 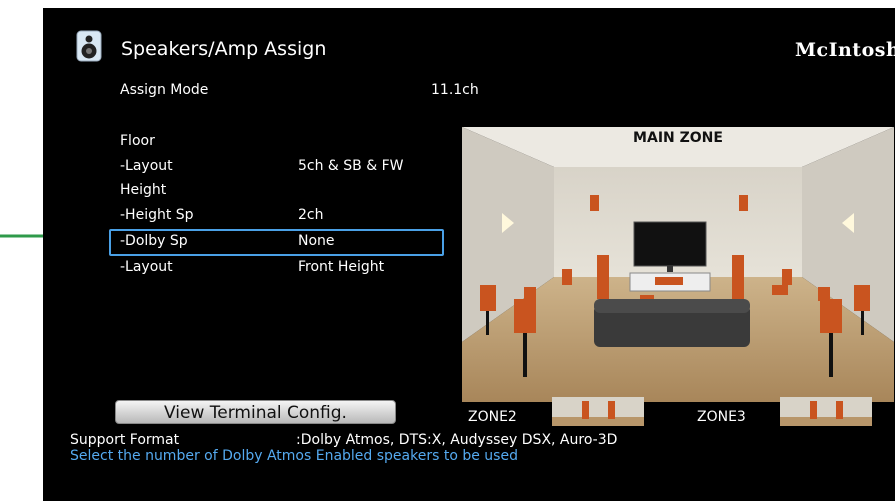 I want to click on assign-mode-label: Assign Mode, so click(x=164, y=90).